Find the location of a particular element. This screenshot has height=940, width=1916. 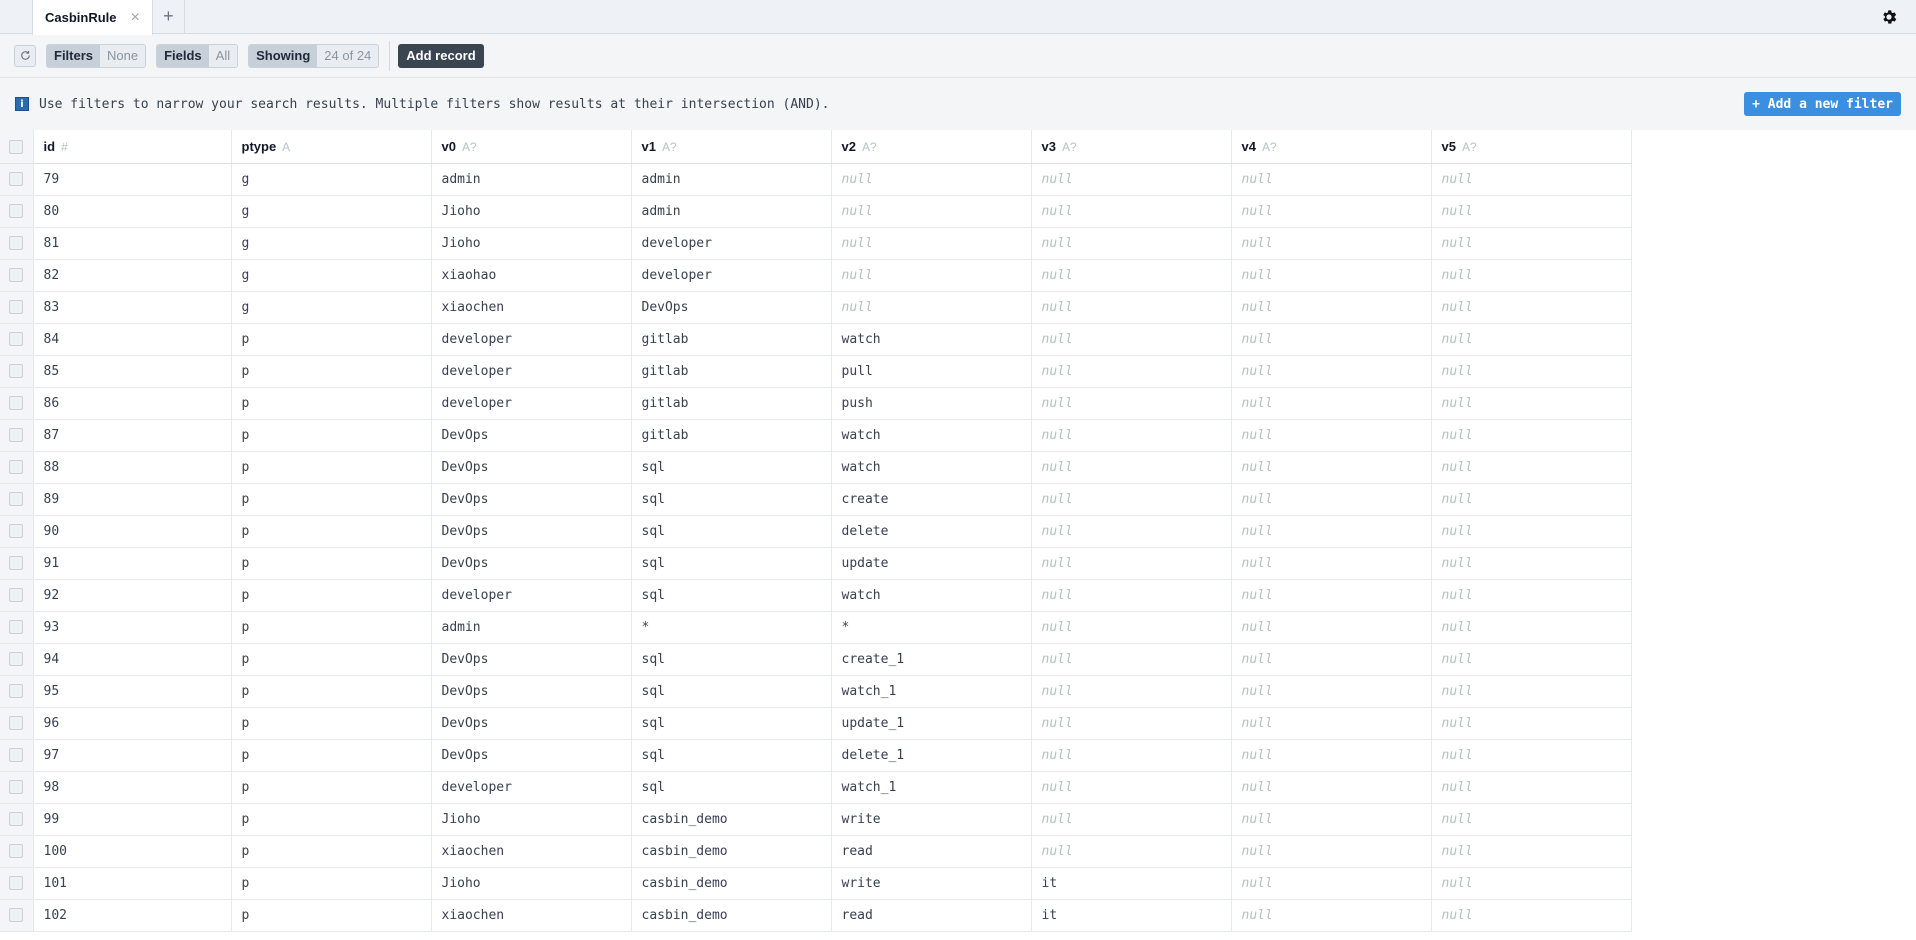

table-row: 101 p Jioho casbin_demo write it null null is located at coordinates (816, 883).